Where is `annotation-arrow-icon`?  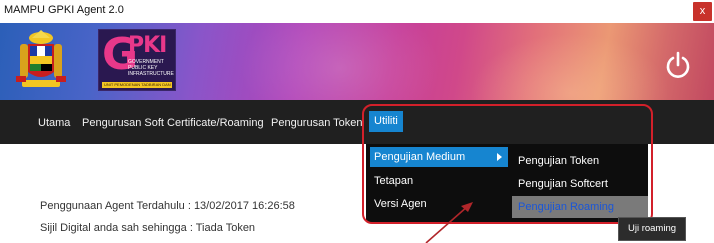 annotation-arrow-icon is located at coordinates (449, 222).